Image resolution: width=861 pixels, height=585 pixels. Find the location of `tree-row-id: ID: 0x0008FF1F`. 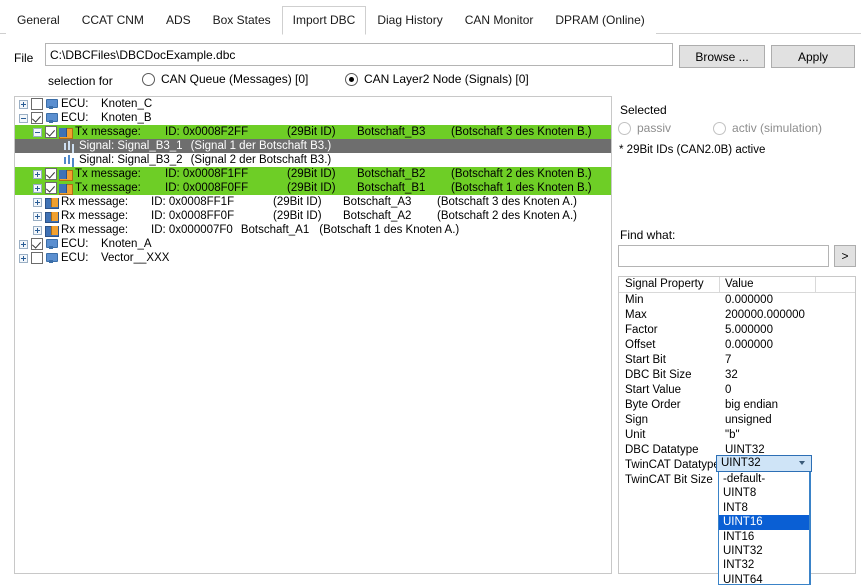

tree-row-id: ID: 0x0008FF1F is located at coordinates (193, 202).